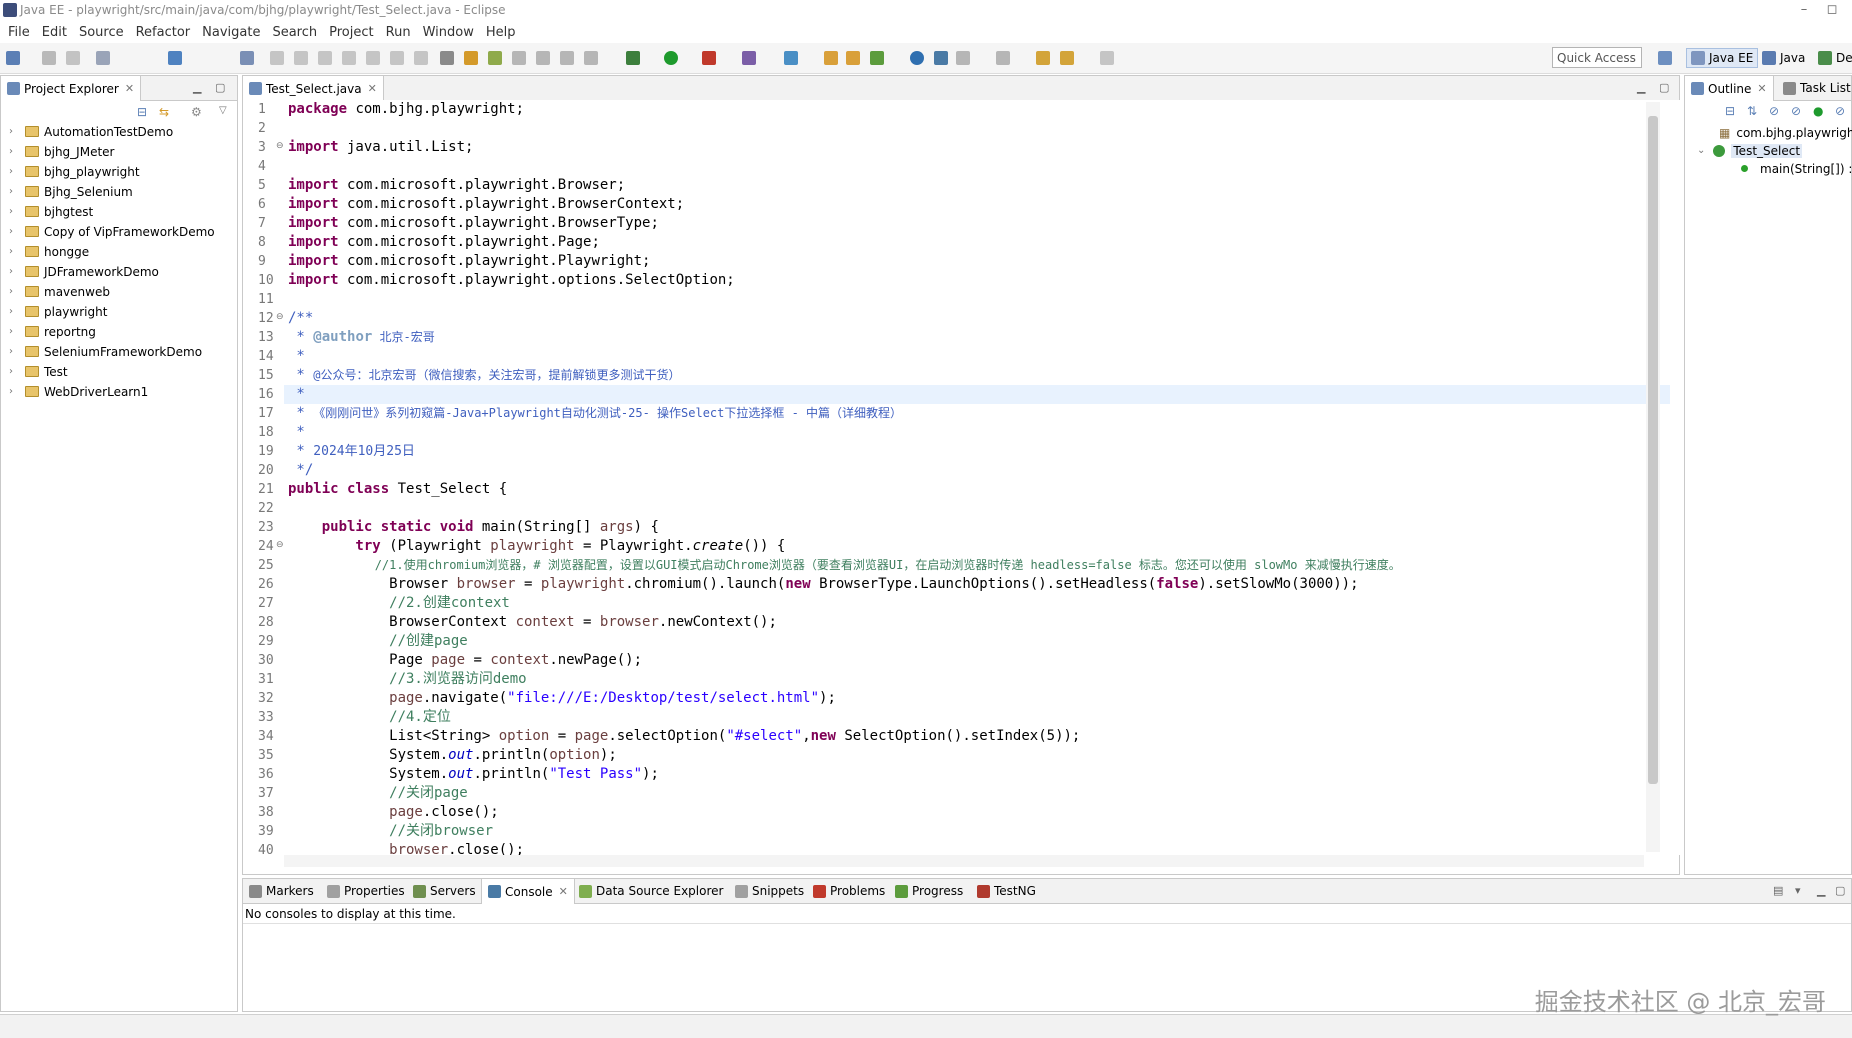  Describe the element at coordinates (247, 58) in the screenshot. I see `skip-breakpoints-icon` at that location.